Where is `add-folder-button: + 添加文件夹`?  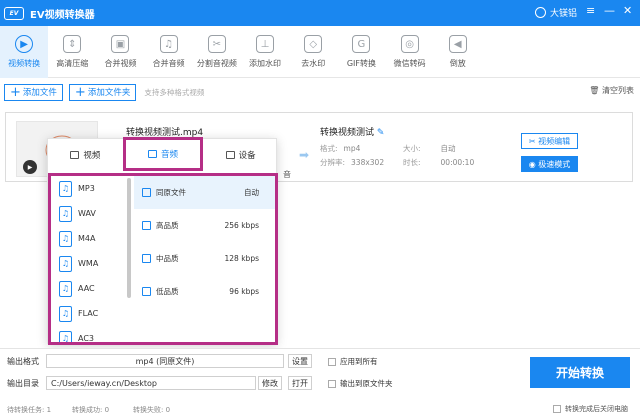 add-folder-button: + 添加文件夹 is located at coordinates (102, 92).